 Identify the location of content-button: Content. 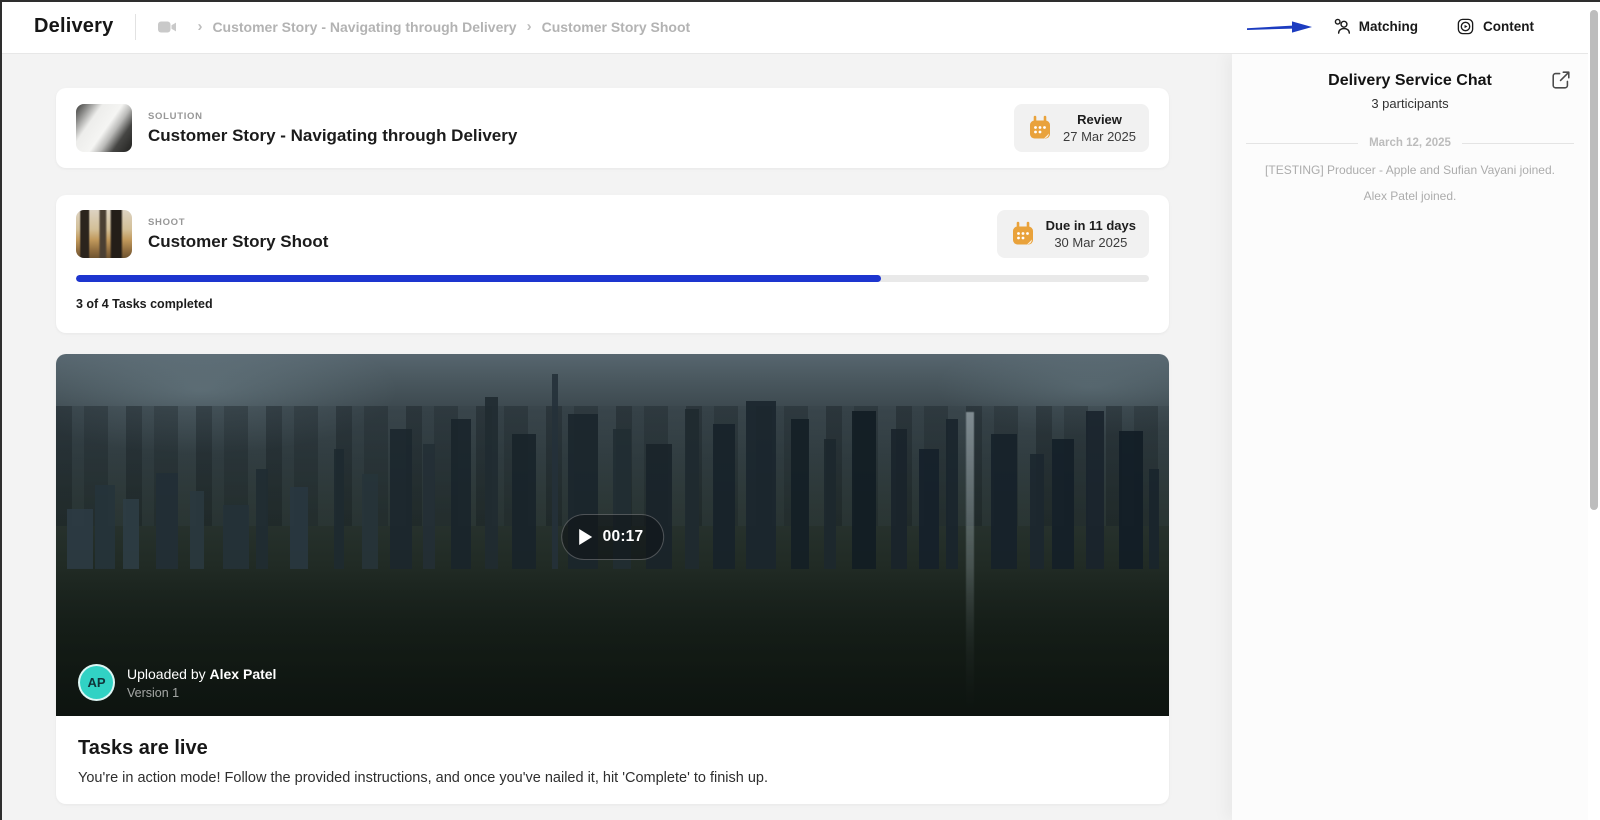
(1495, 26).